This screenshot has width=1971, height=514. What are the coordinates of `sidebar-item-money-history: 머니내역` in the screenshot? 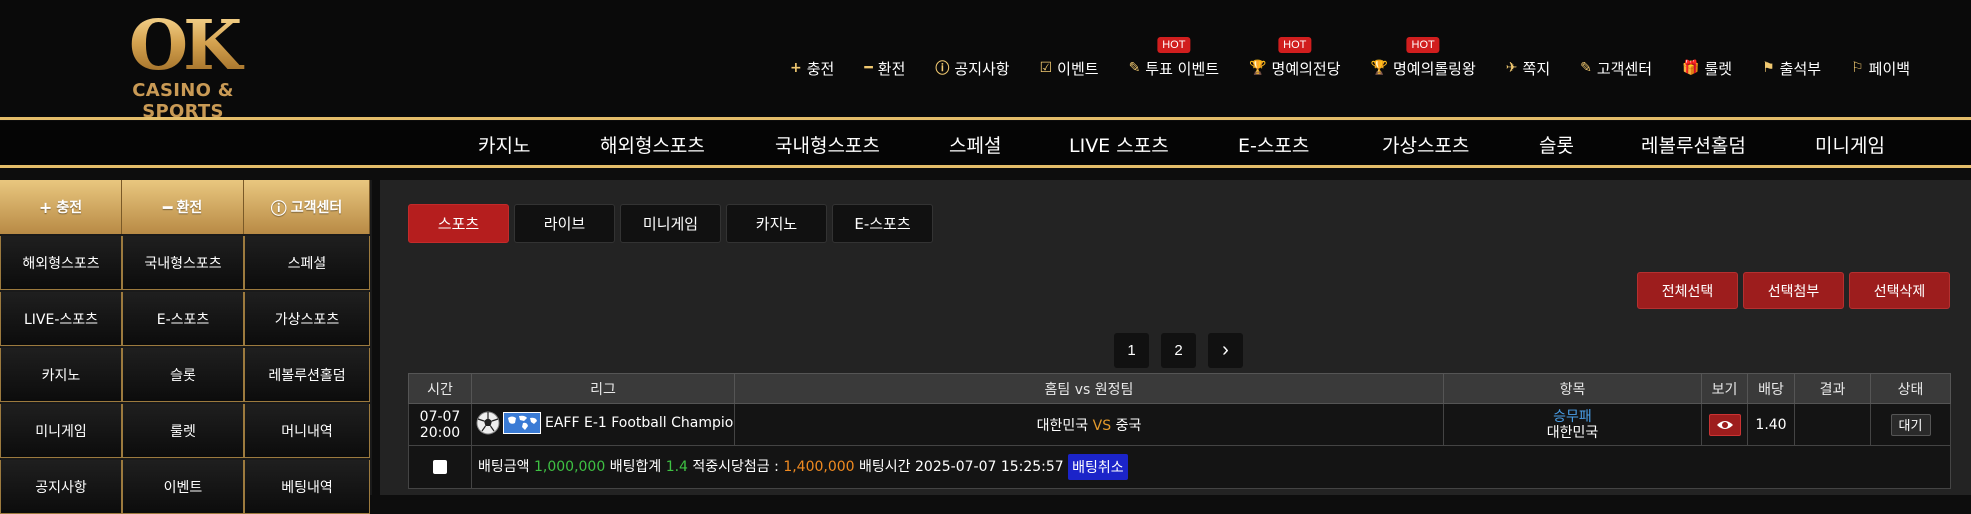 It's located at (307, 431).